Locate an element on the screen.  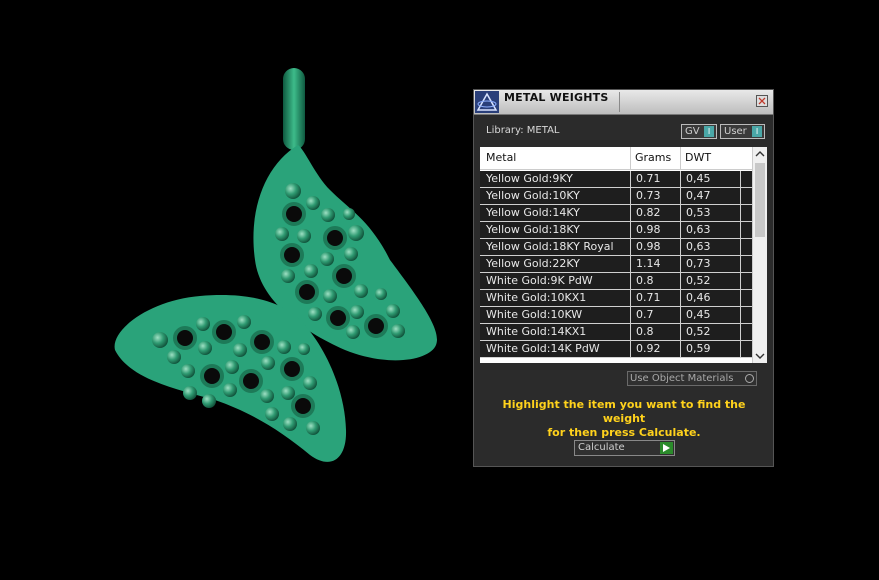
bail-loop is located at coordinates (294, 109).